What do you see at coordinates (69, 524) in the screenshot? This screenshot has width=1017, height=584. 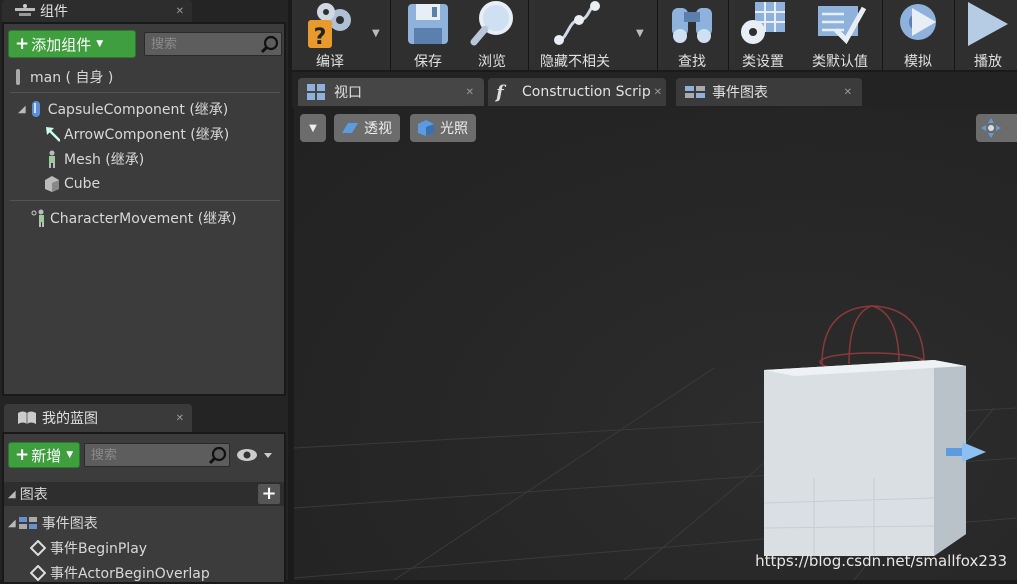 I see `event-graph-label: 事件图表` at bounding box center [69, 524].